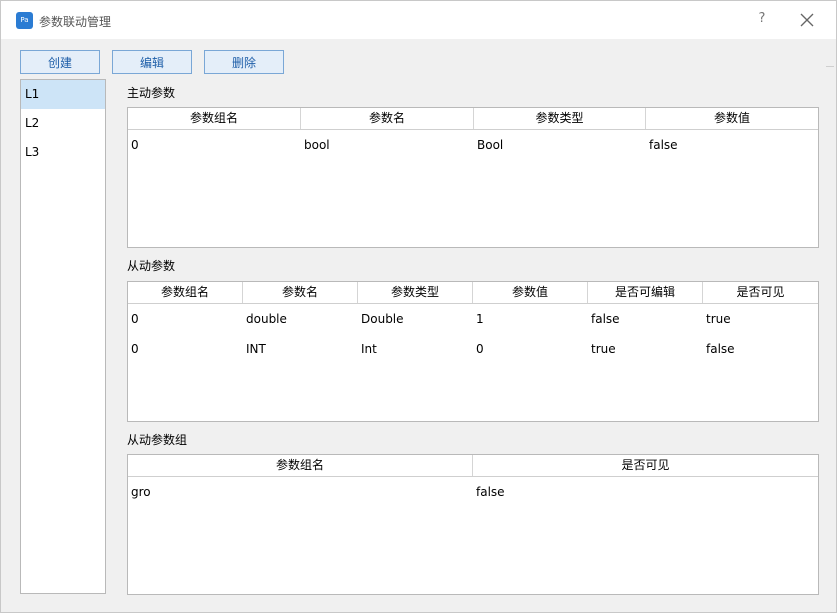 The width and height of the screenshot is (837, 613). I want to click on create-button: 创建, so click(60, 62).